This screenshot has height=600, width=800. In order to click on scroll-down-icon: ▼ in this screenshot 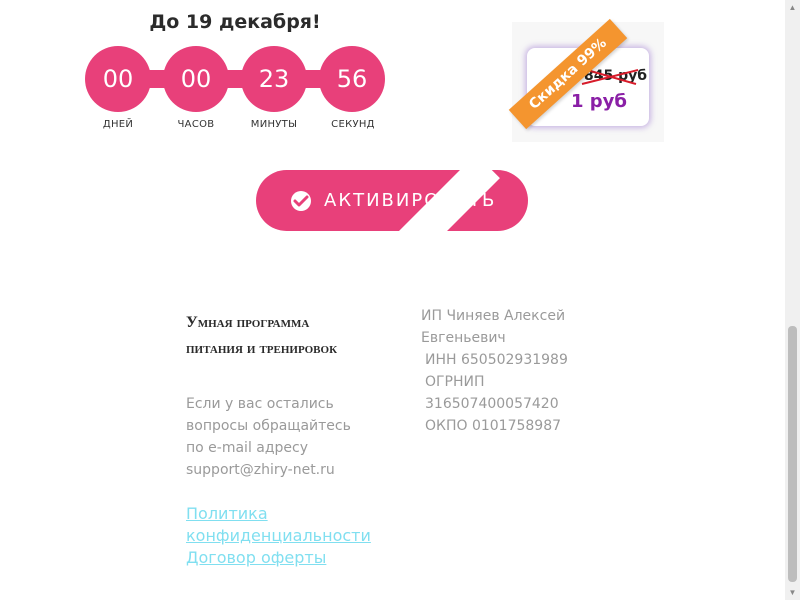, I will do `click(792, 592)`.